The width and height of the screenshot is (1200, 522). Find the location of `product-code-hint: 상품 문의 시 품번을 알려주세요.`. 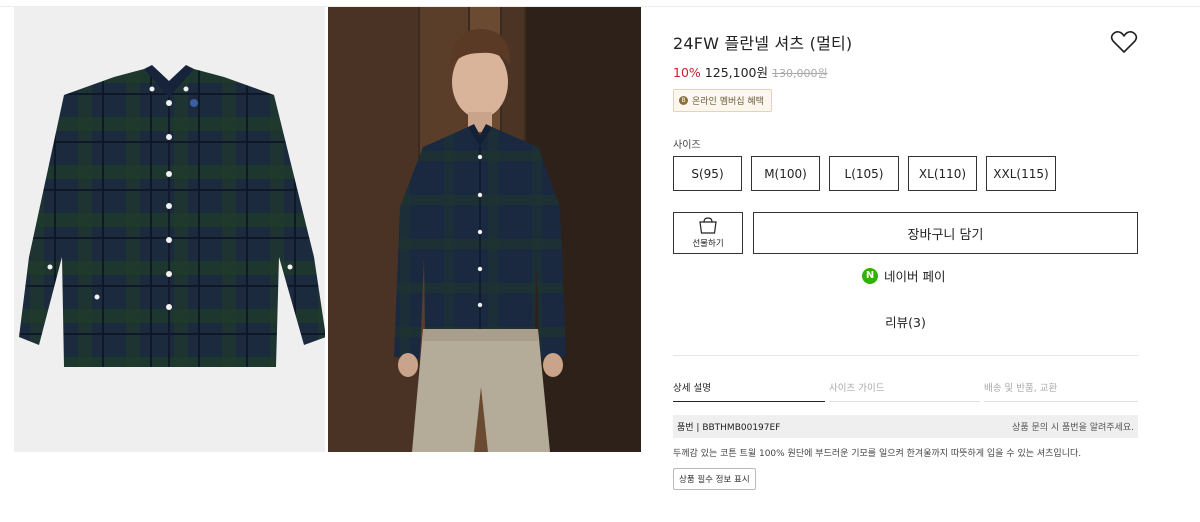

product-code-hint: 상품 문의 시 품번을 알려주세요. is located at coordinates (1073, 428).